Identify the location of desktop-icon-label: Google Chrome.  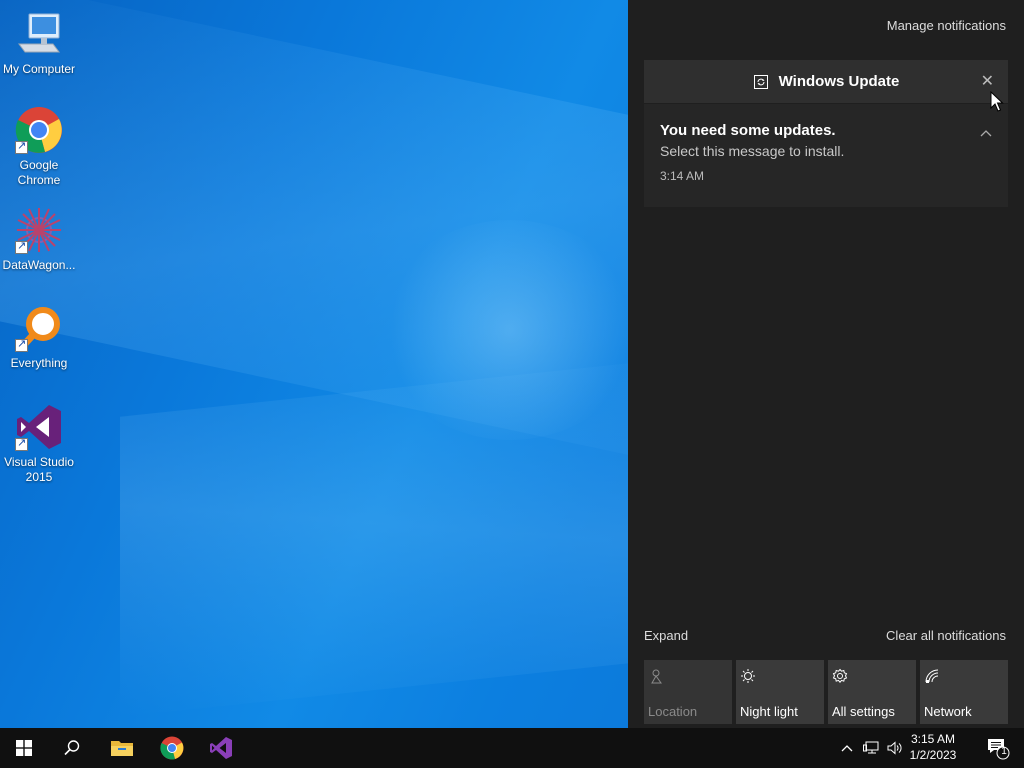
(39, 172).